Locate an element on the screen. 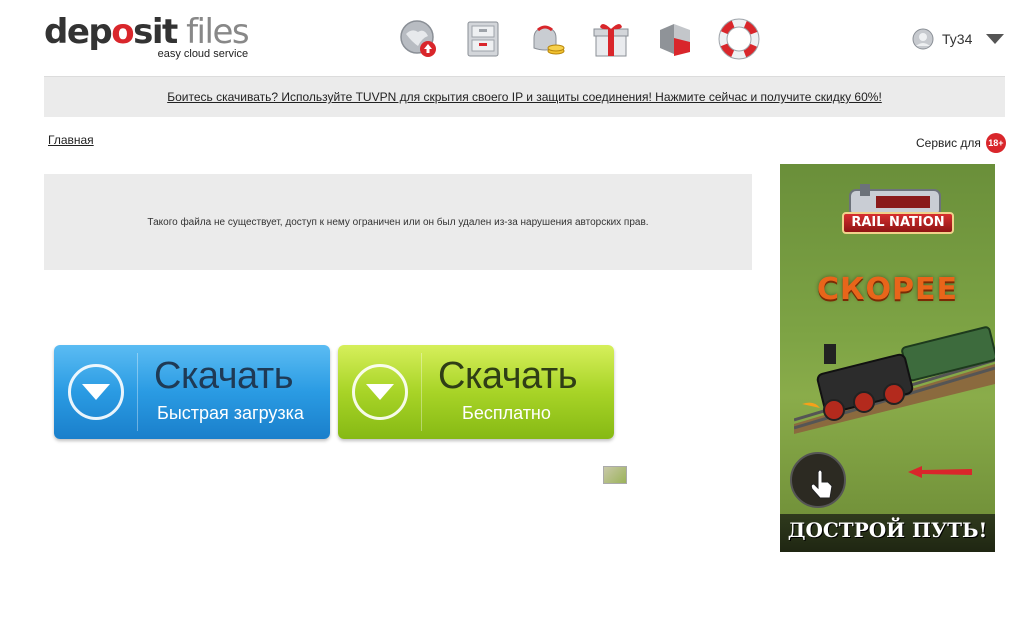 The image size is (1024, 625). ad-cta: ДОСТРОЙ ПУТЬ! is located at coordinates (887, 530).